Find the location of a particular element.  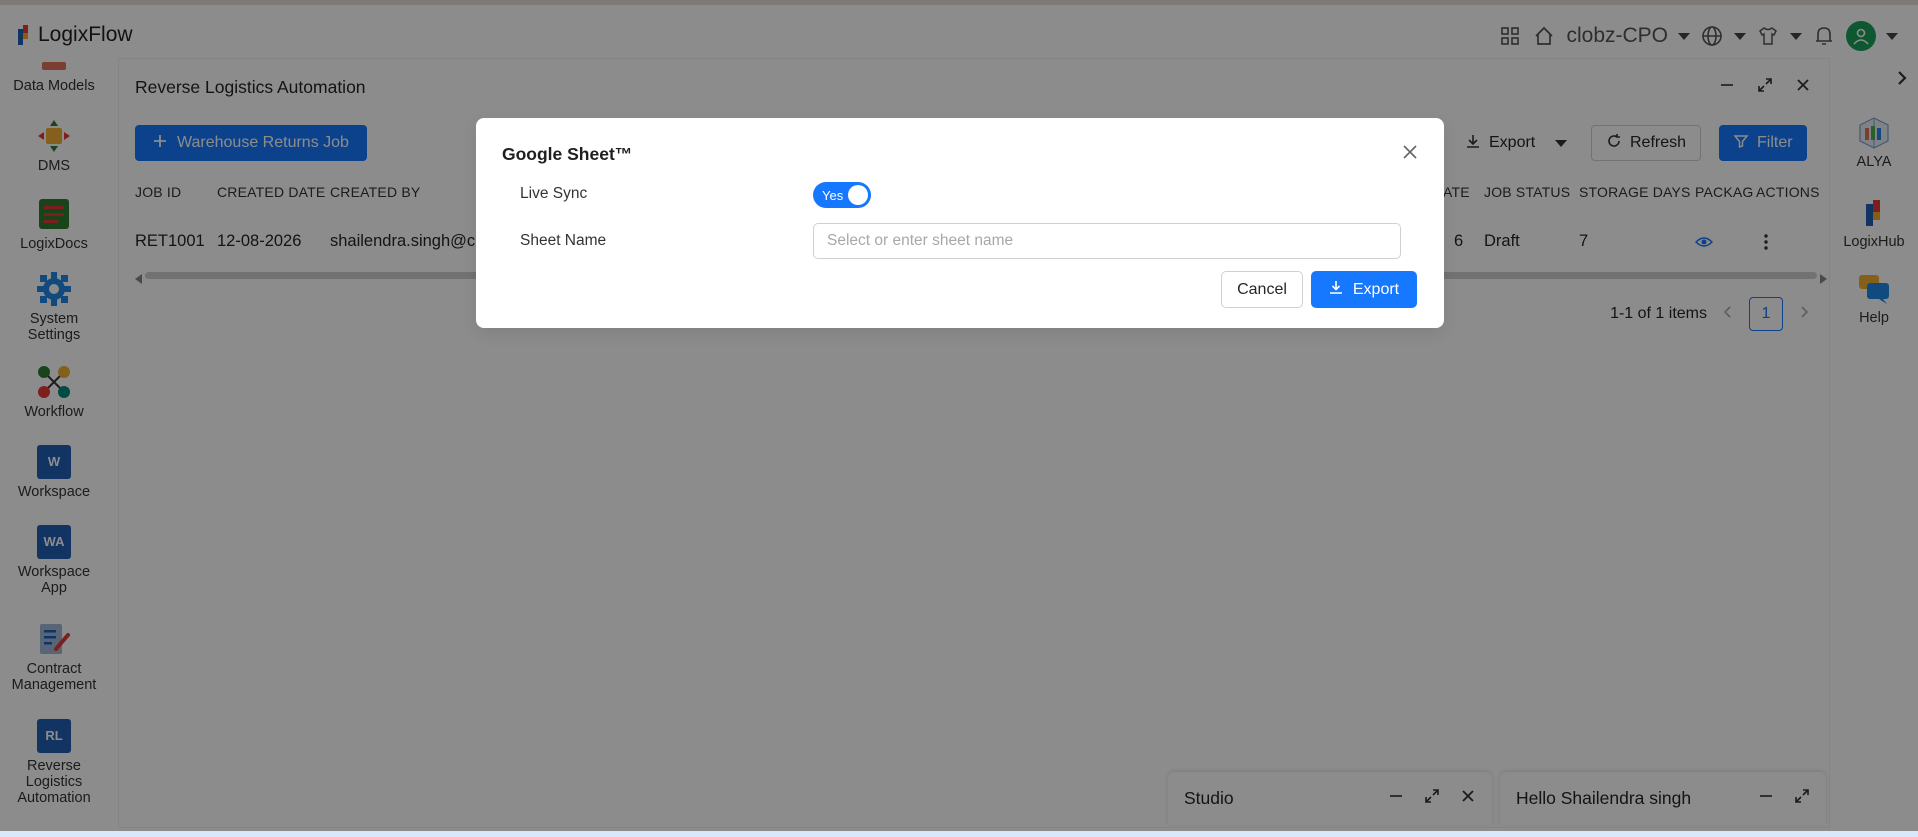

sheet-name-input is located at coordinates (1107, 241).